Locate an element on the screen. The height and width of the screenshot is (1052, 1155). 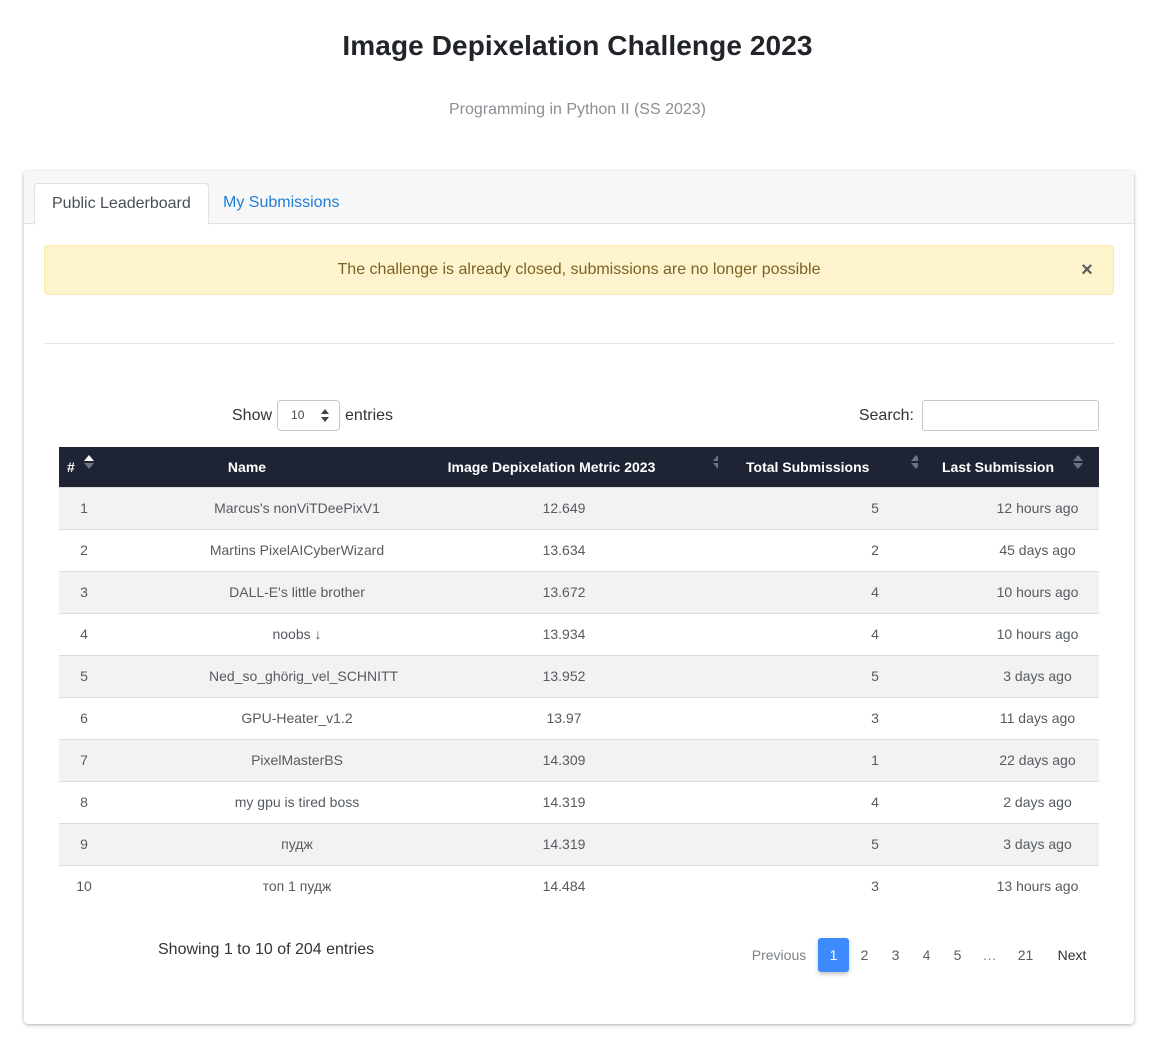
cell-rank: 4 is located at coordinates (84, 633).